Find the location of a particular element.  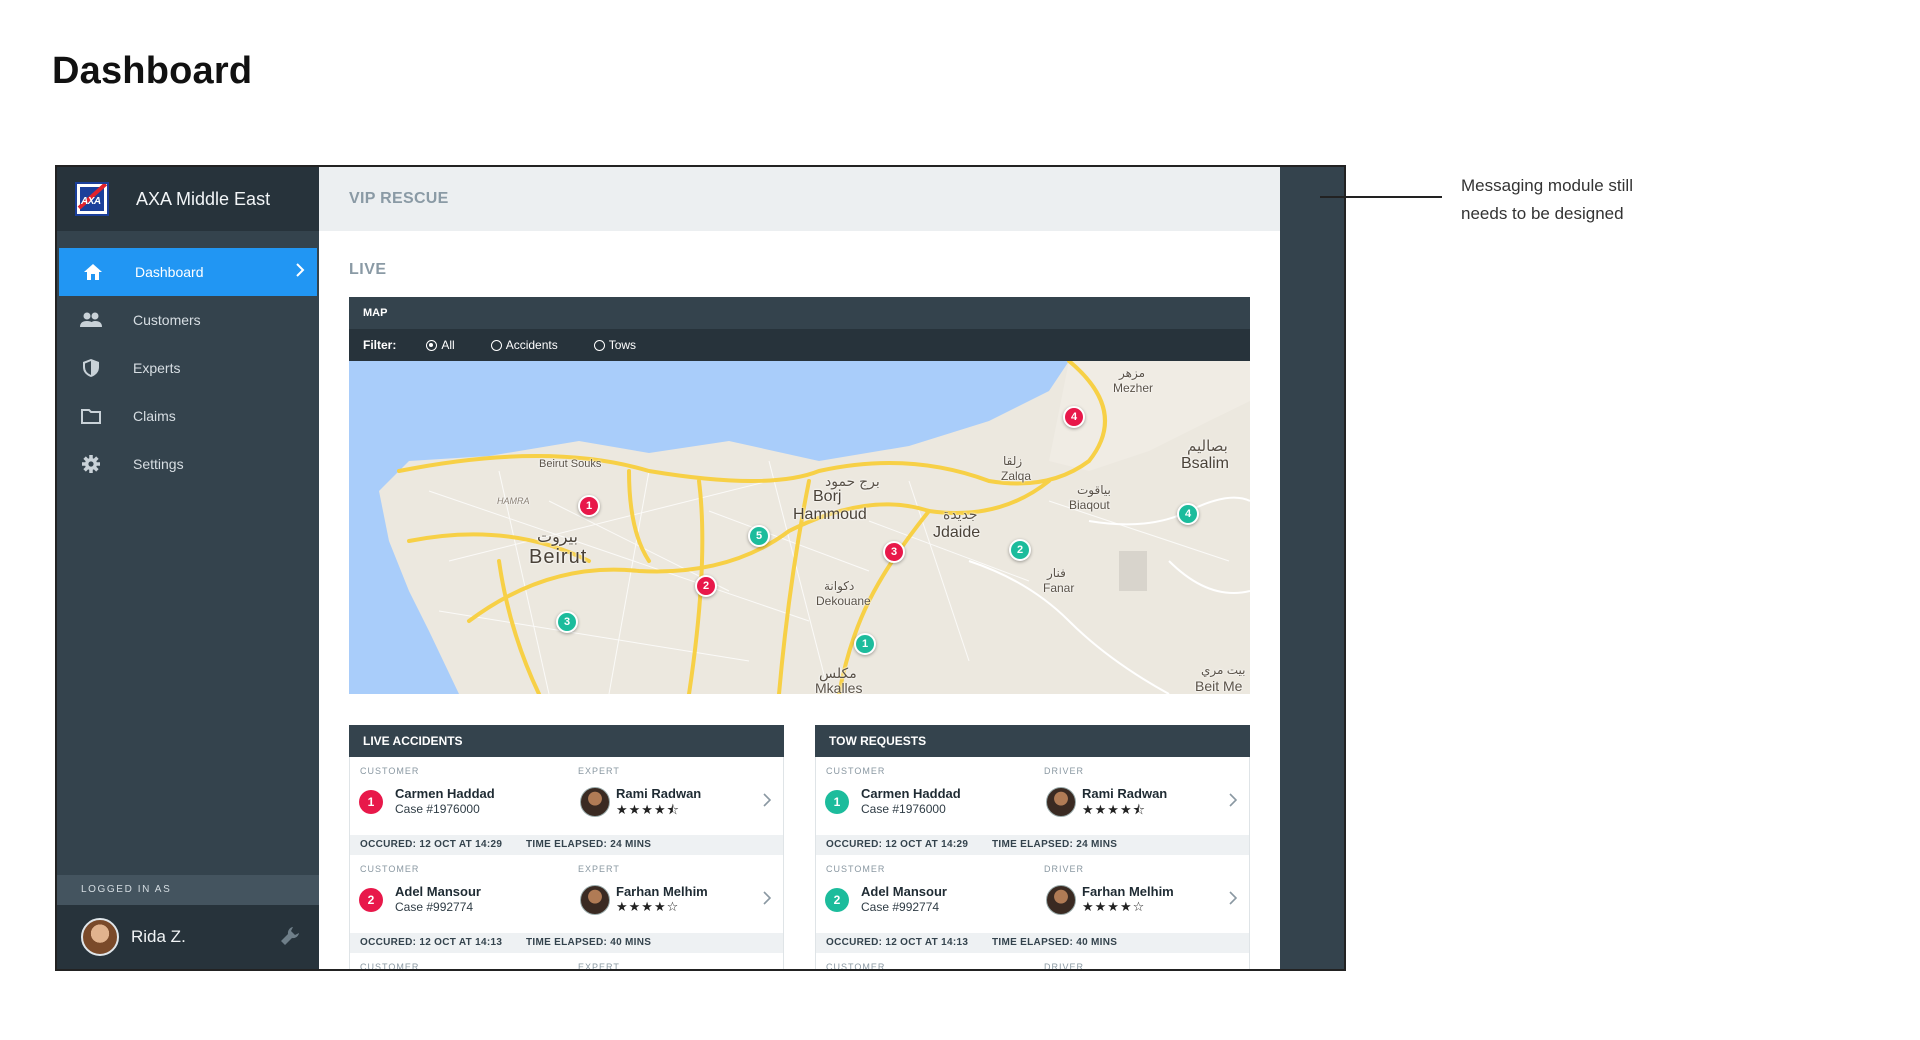

map-pin-accident: 2 is located at coordinates (706, 586).